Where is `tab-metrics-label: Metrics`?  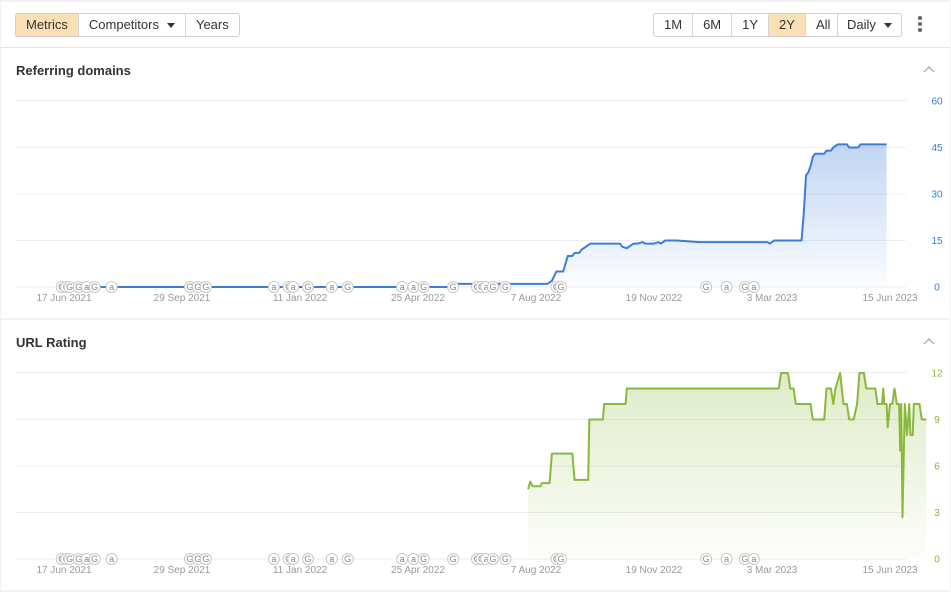 tab-metrics-label: Metrics is located at coordinates (47, 24).